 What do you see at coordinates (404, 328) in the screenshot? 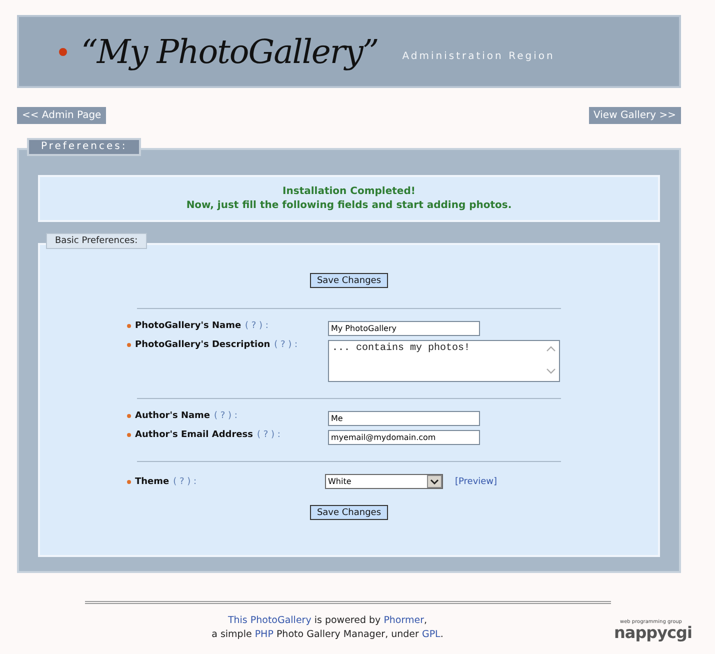
I see `text-field: My PhotoGallery` at bounding box center [404, 328].